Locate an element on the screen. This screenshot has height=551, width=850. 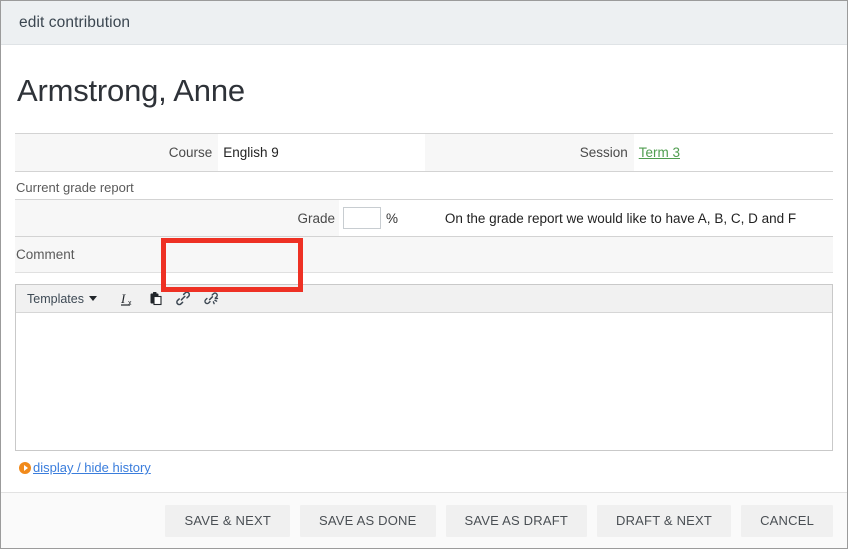
grade-input is located at coordinates (362, 218).